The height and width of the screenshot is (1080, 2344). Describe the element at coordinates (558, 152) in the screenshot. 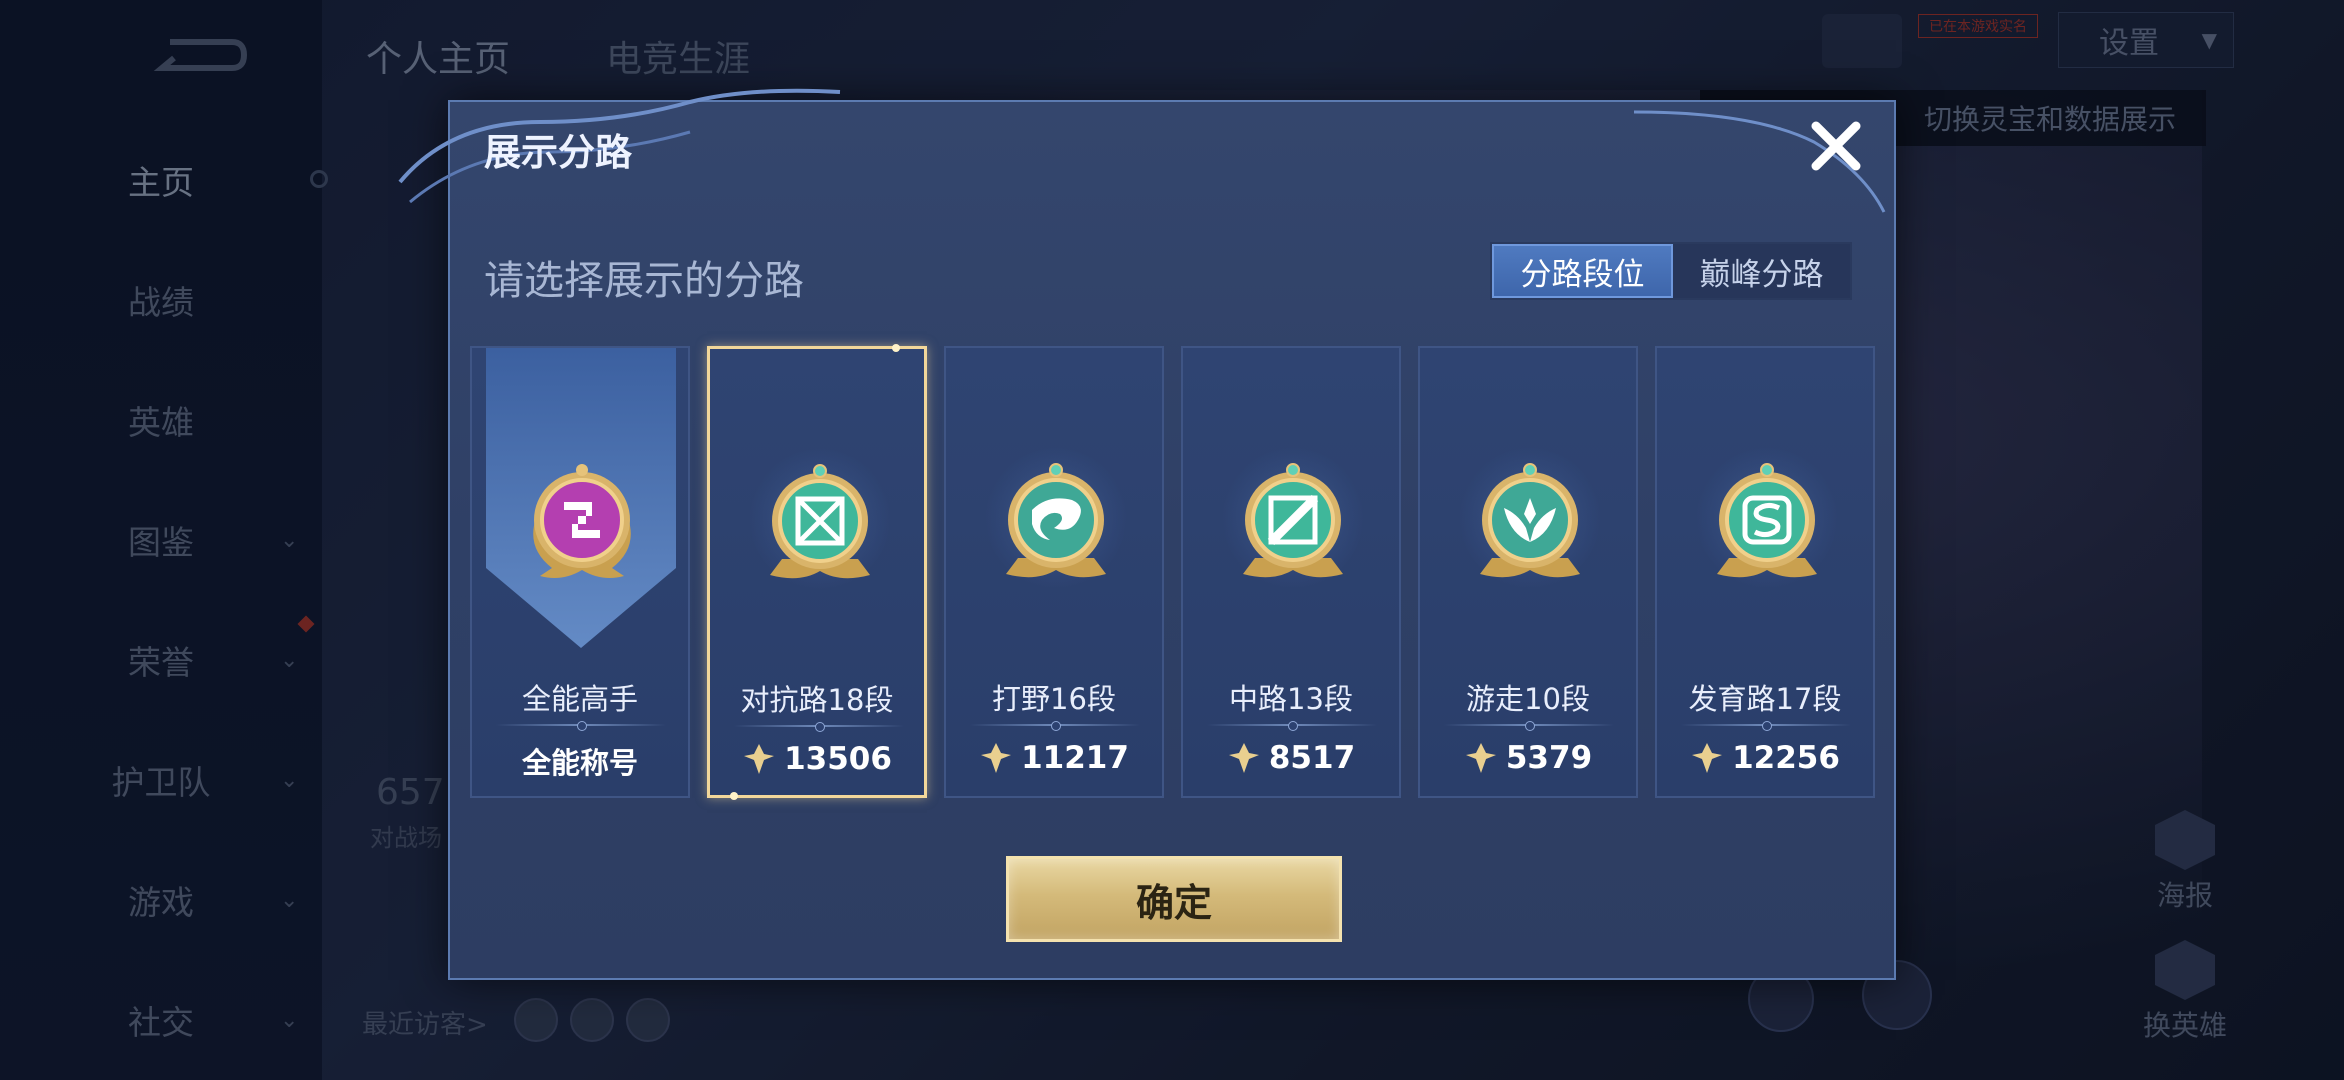

I see `dialog-title: 展示分路` at that location.